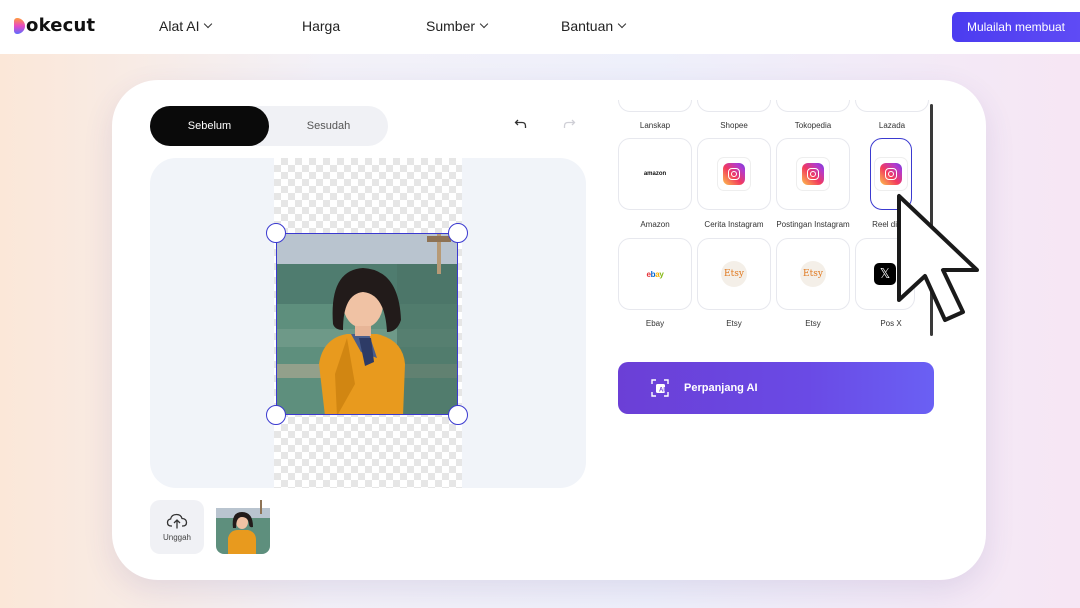  What do you see at coordinates (734, 106) in the screenshot?
I see `platform-tile-shopee` at bounding box center [734, 106].